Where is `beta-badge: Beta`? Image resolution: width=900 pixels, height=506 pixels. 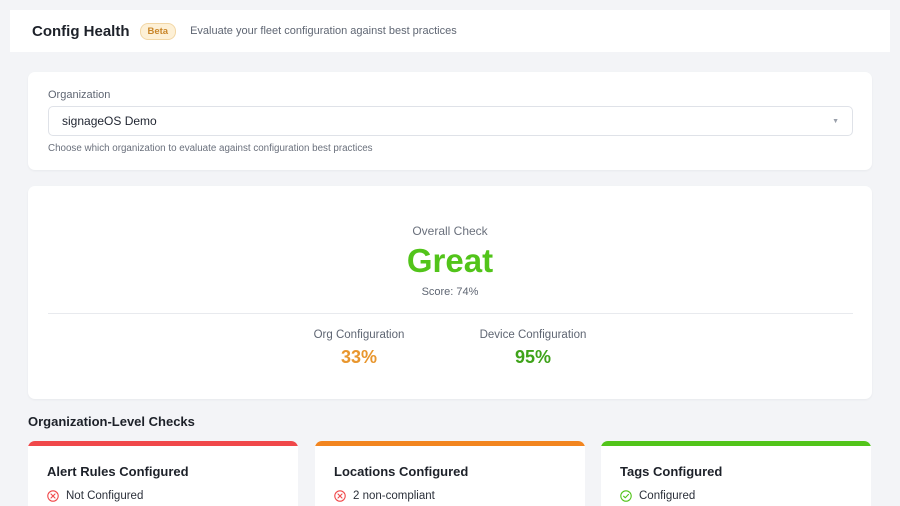
beta-badge: Beta is located at coordinates (158, 31).